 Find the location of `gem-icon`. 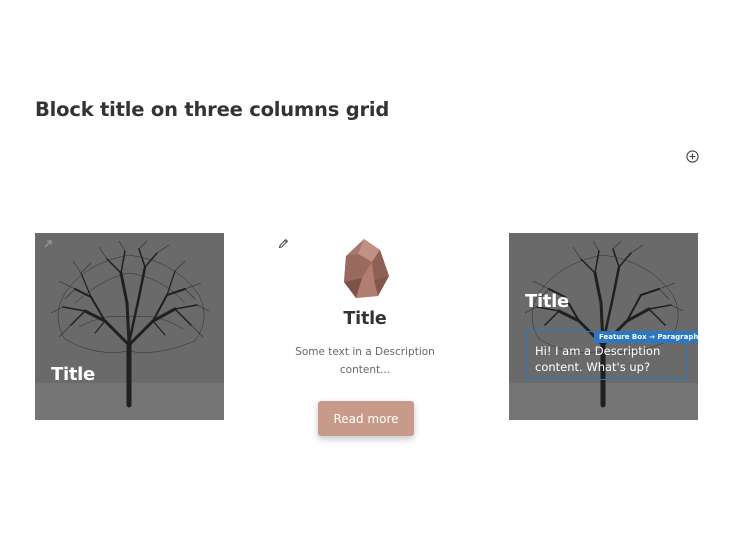

gem-icon is located at coordinates (366, 268).